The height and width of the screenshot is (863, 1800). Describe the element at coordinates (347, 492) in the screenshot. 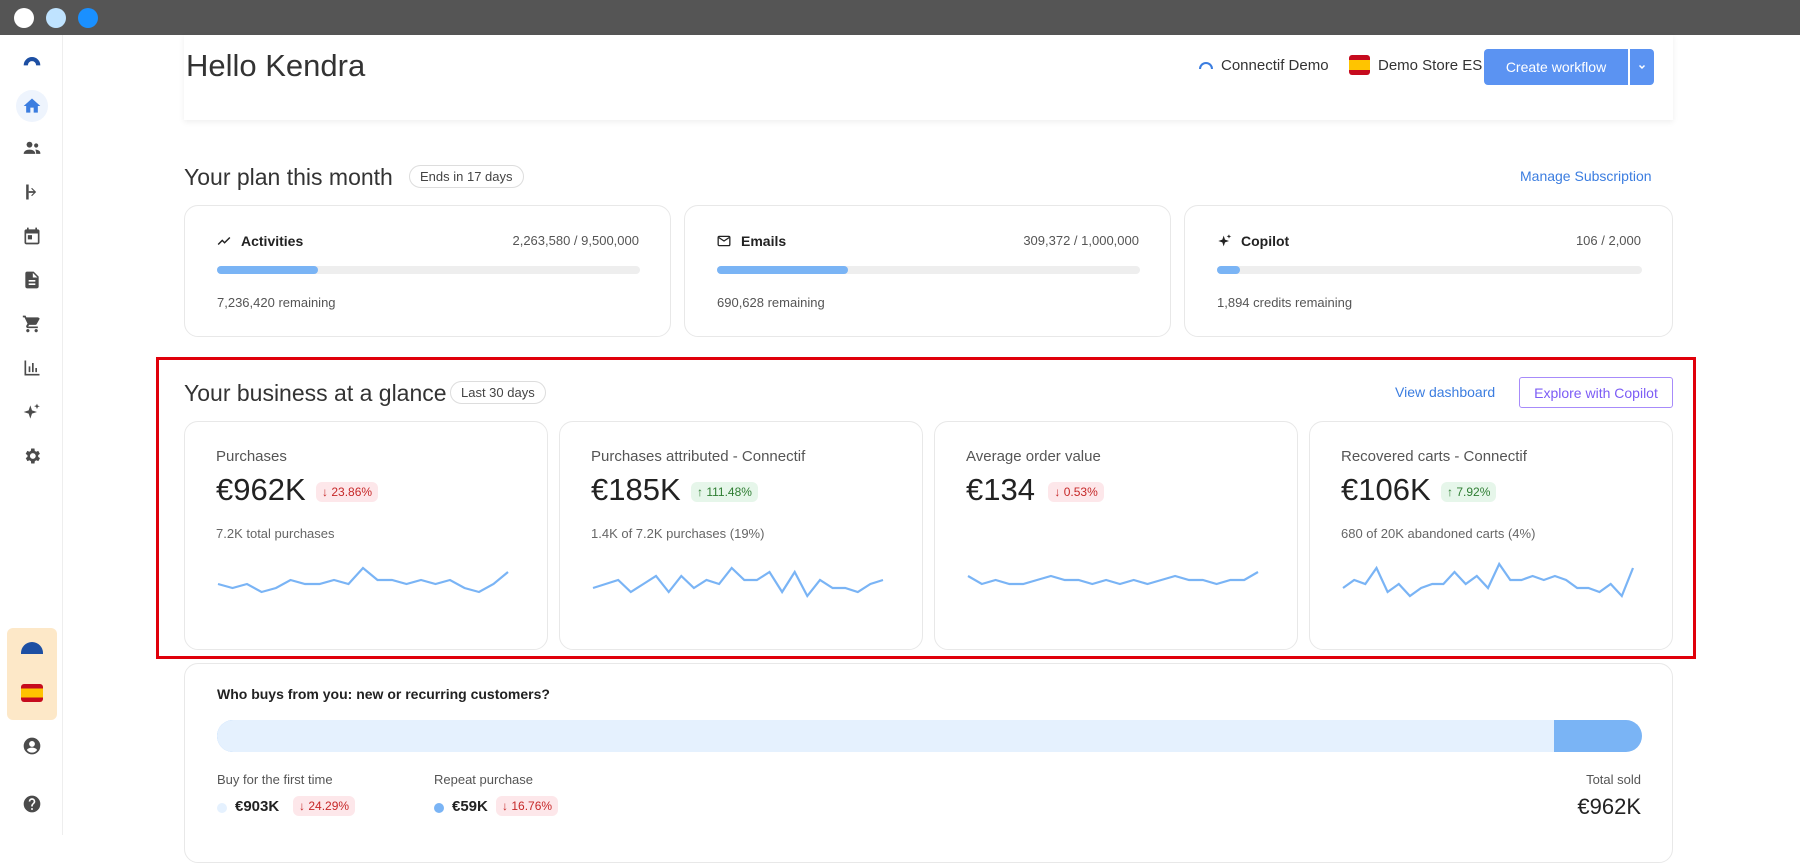

I see `kpi-change-badge: ↓ 23.86%` at that location.